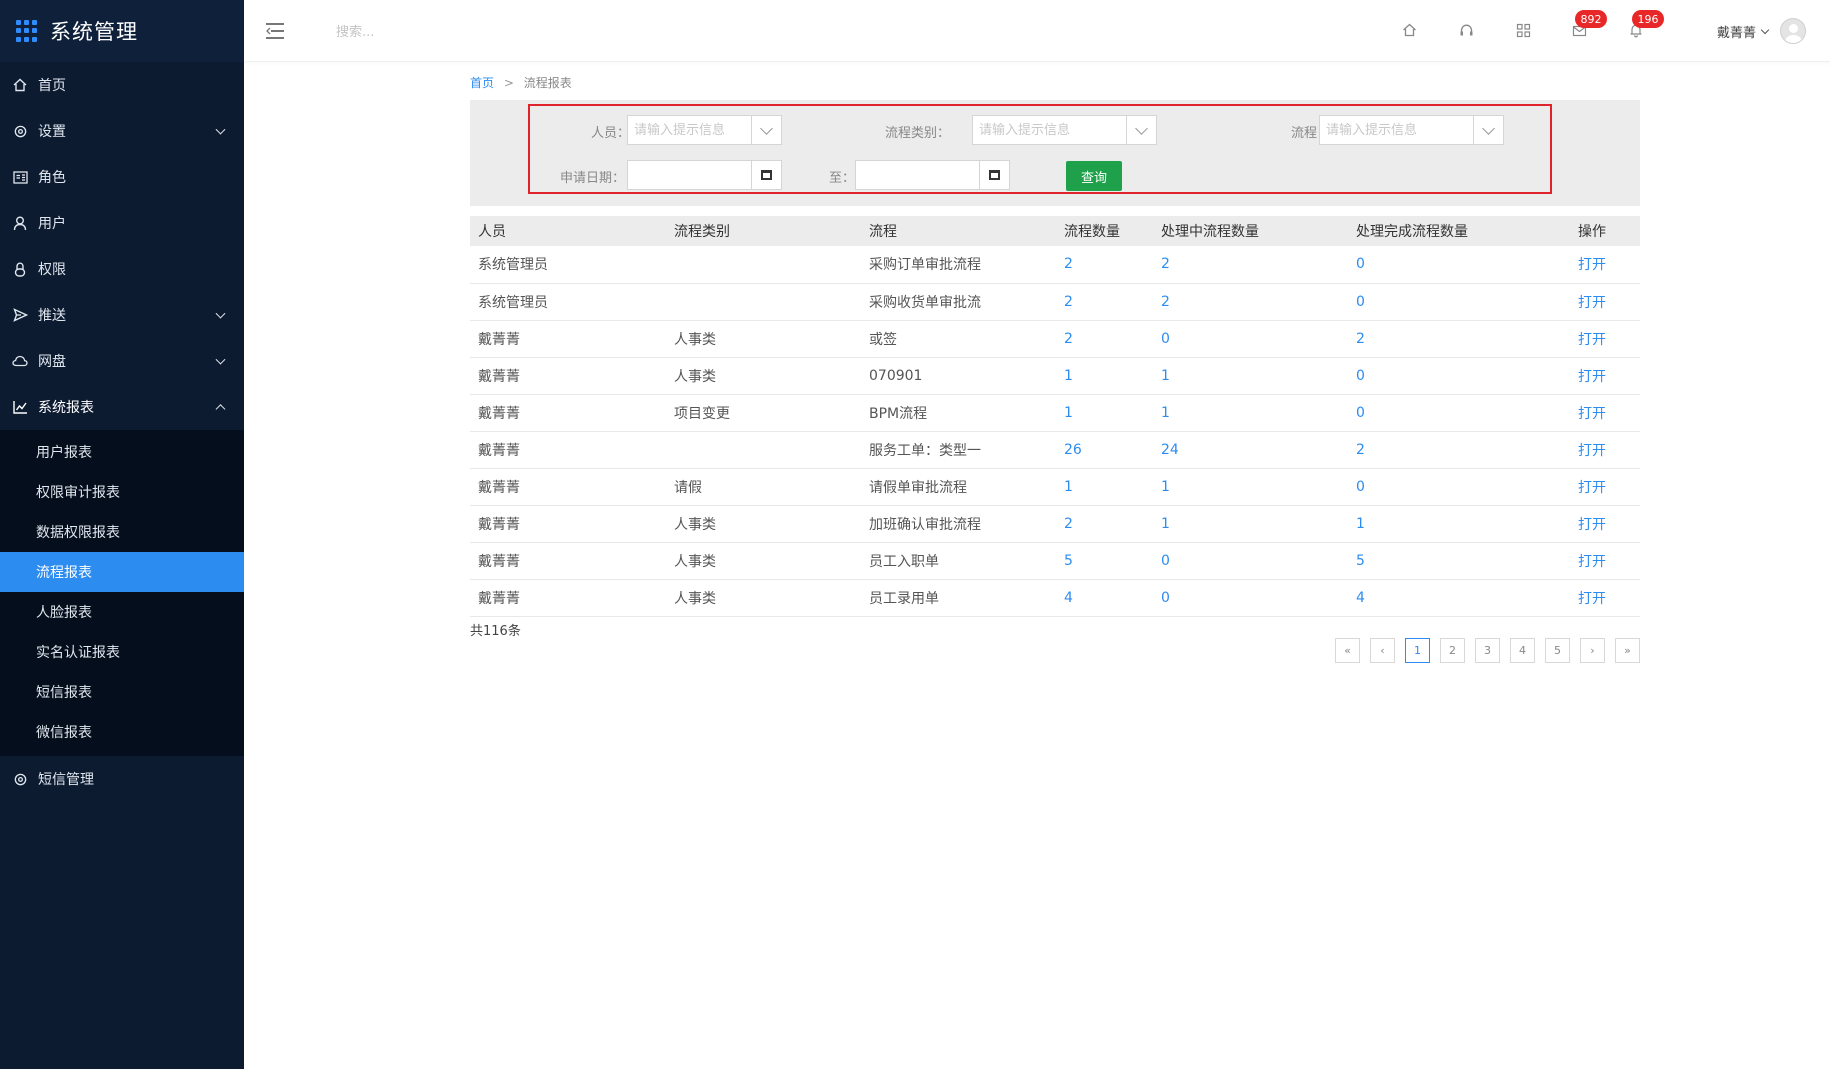 The height and width of the screenshot is (1069, 1830). What do you see at coordinates (592, 178) in the screenshot?
I see `date-label: 申请日期：` at bounding box center [592, 178].